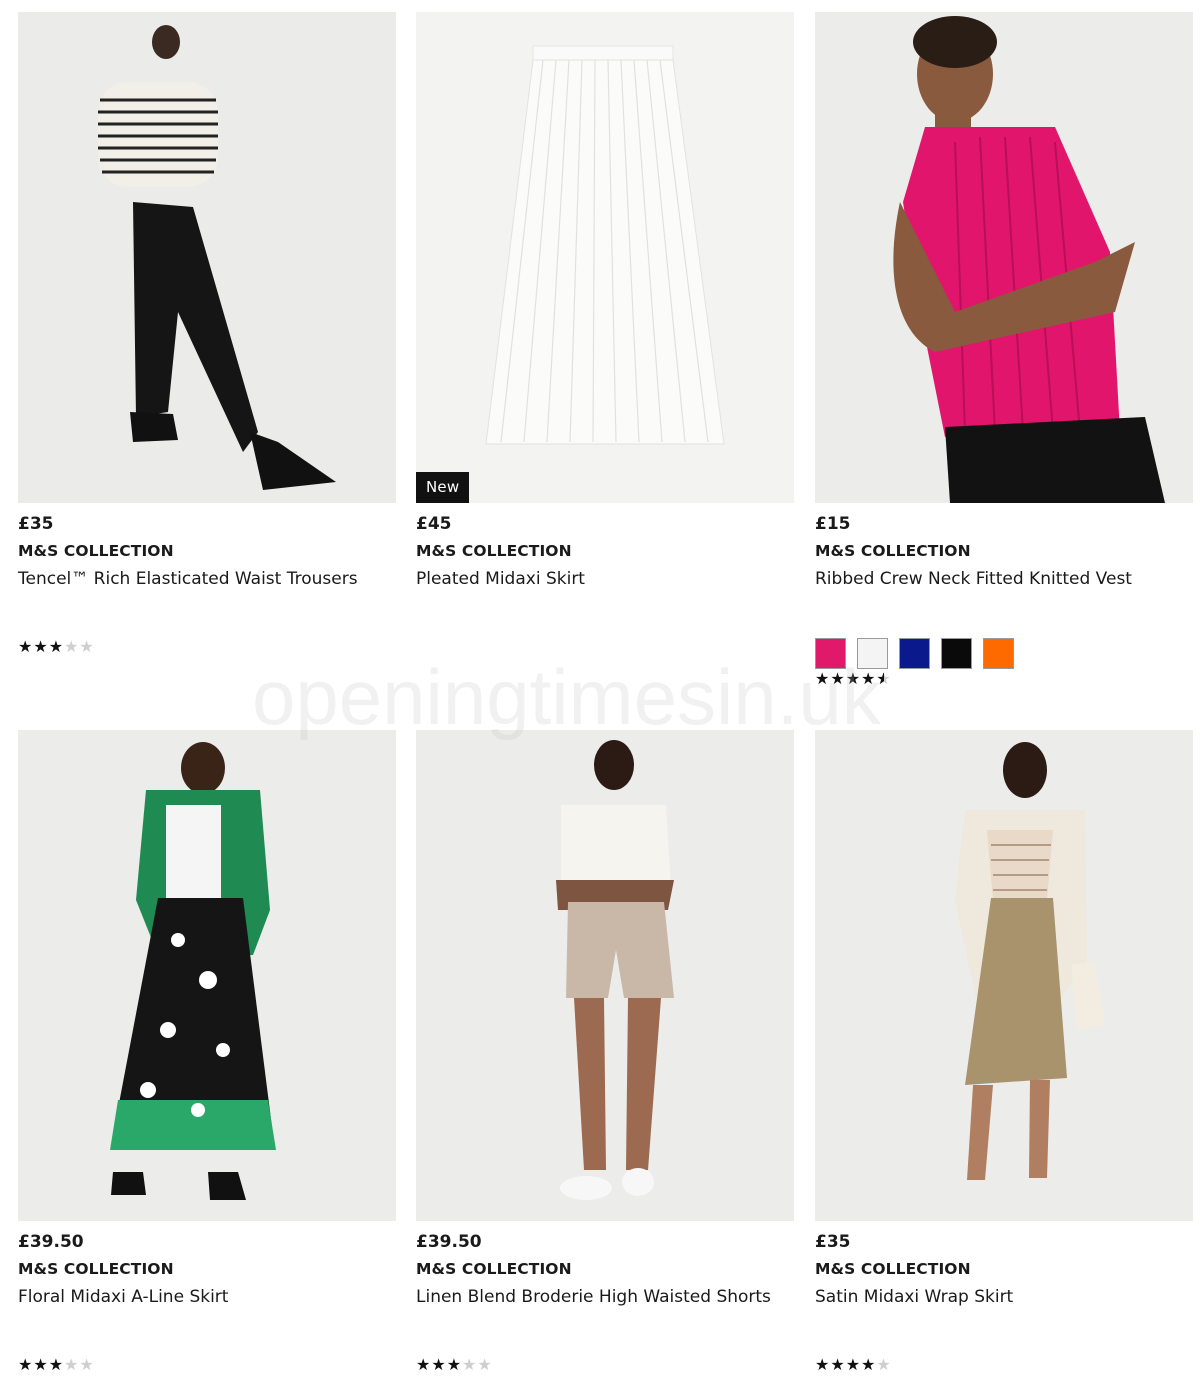 The width and height of the screenshot is (1200, 1386). I want to click on product-price: £15, so click(833, 524).